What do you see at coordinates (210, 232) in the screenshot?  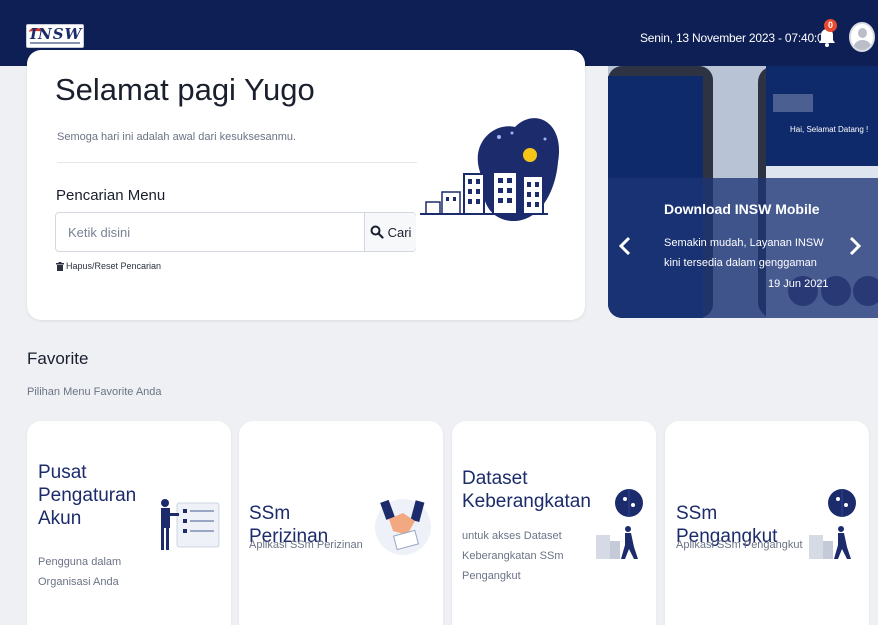 I see `menu-search-input` at bounding box center [210, 232].